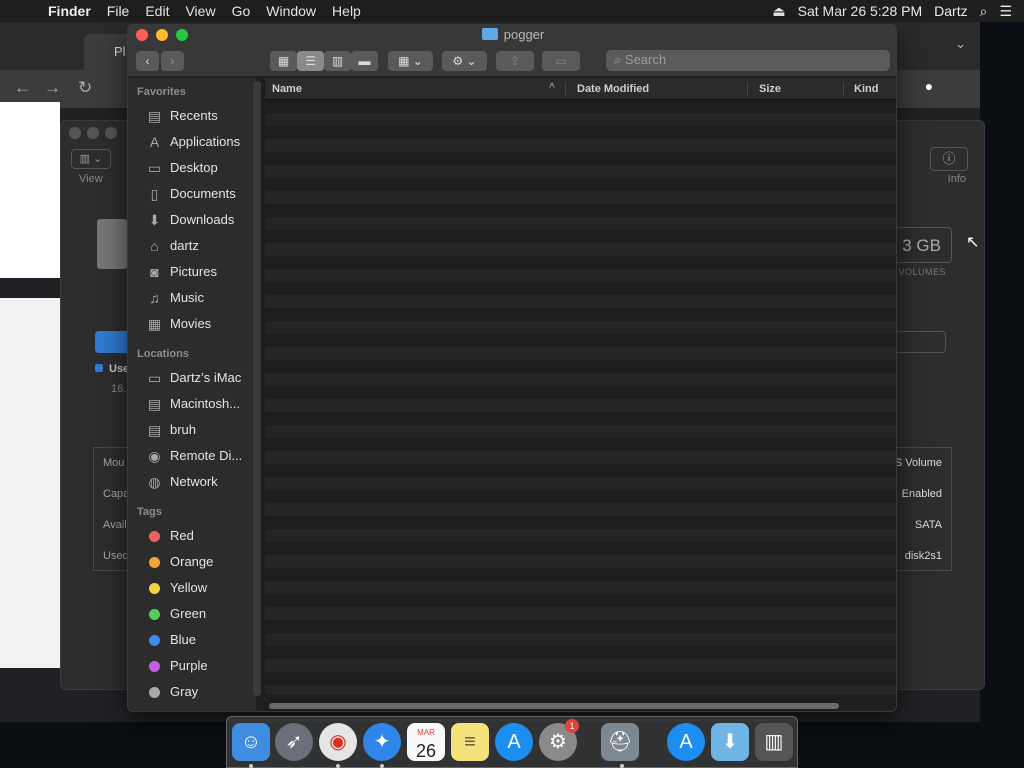 This screenshot has width=1024, height=768. What do you see at coordinates (91, 159) in the screenshot?
I see `sidebar-toggle-icon: ▥ ⌄` at bounding box center [91, 159].